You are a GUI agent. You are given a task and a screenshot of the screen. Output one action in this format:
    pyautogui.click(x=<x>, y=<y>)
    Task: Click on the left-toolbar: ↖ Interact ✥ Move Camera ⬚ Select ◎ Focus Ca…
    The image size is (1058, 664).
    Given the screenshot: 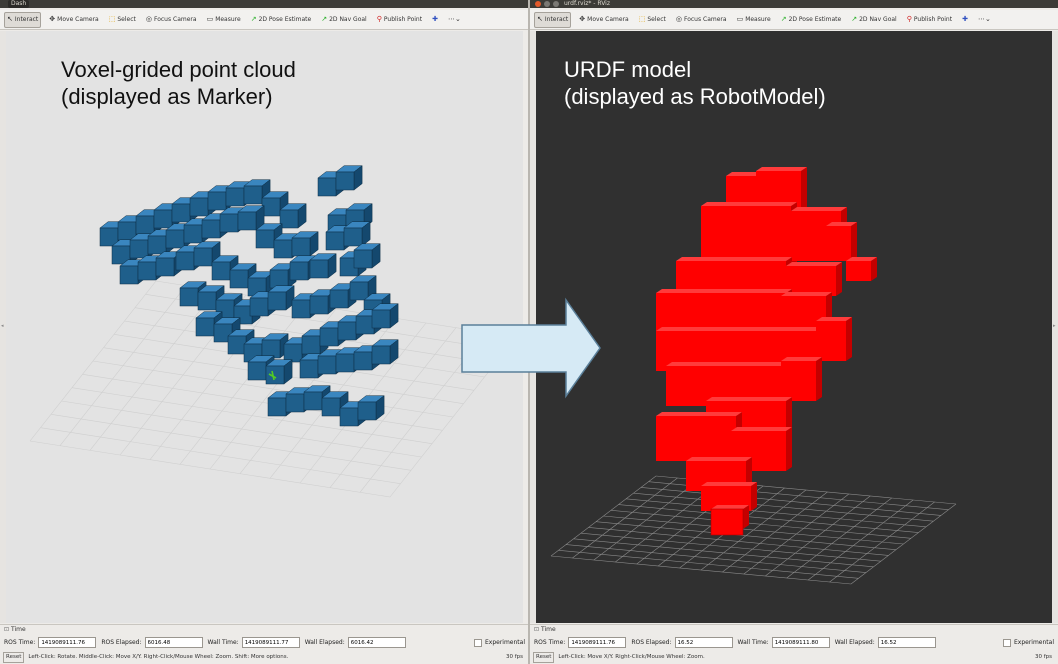 What is the action you would take?
    pyautogui.click(x=264, y=20)
    